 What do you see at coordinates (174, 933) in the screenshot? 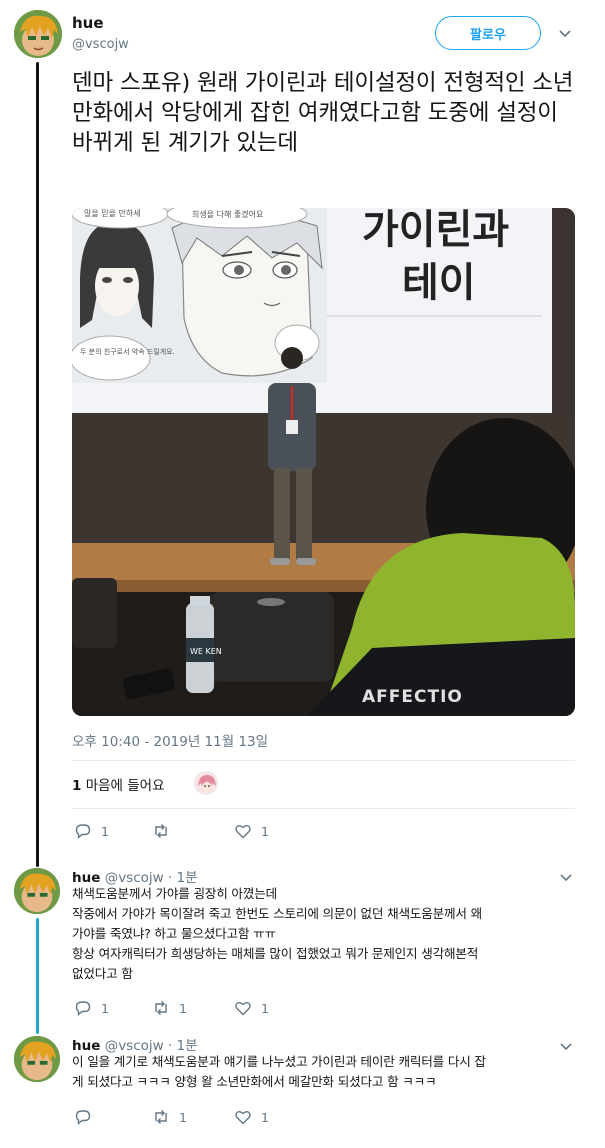
I see `reply-line: 가야를 죽였냐? 하고 물으셨다고함 ㅠㅠ` at bounding box center [174, 933].